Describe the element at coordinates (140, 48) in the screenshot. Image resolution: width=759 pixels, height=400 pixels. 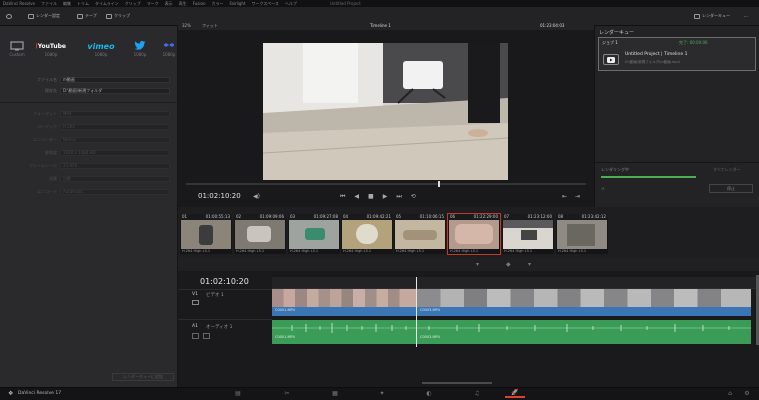
I see `preset-twitter: 1080p` at that location.